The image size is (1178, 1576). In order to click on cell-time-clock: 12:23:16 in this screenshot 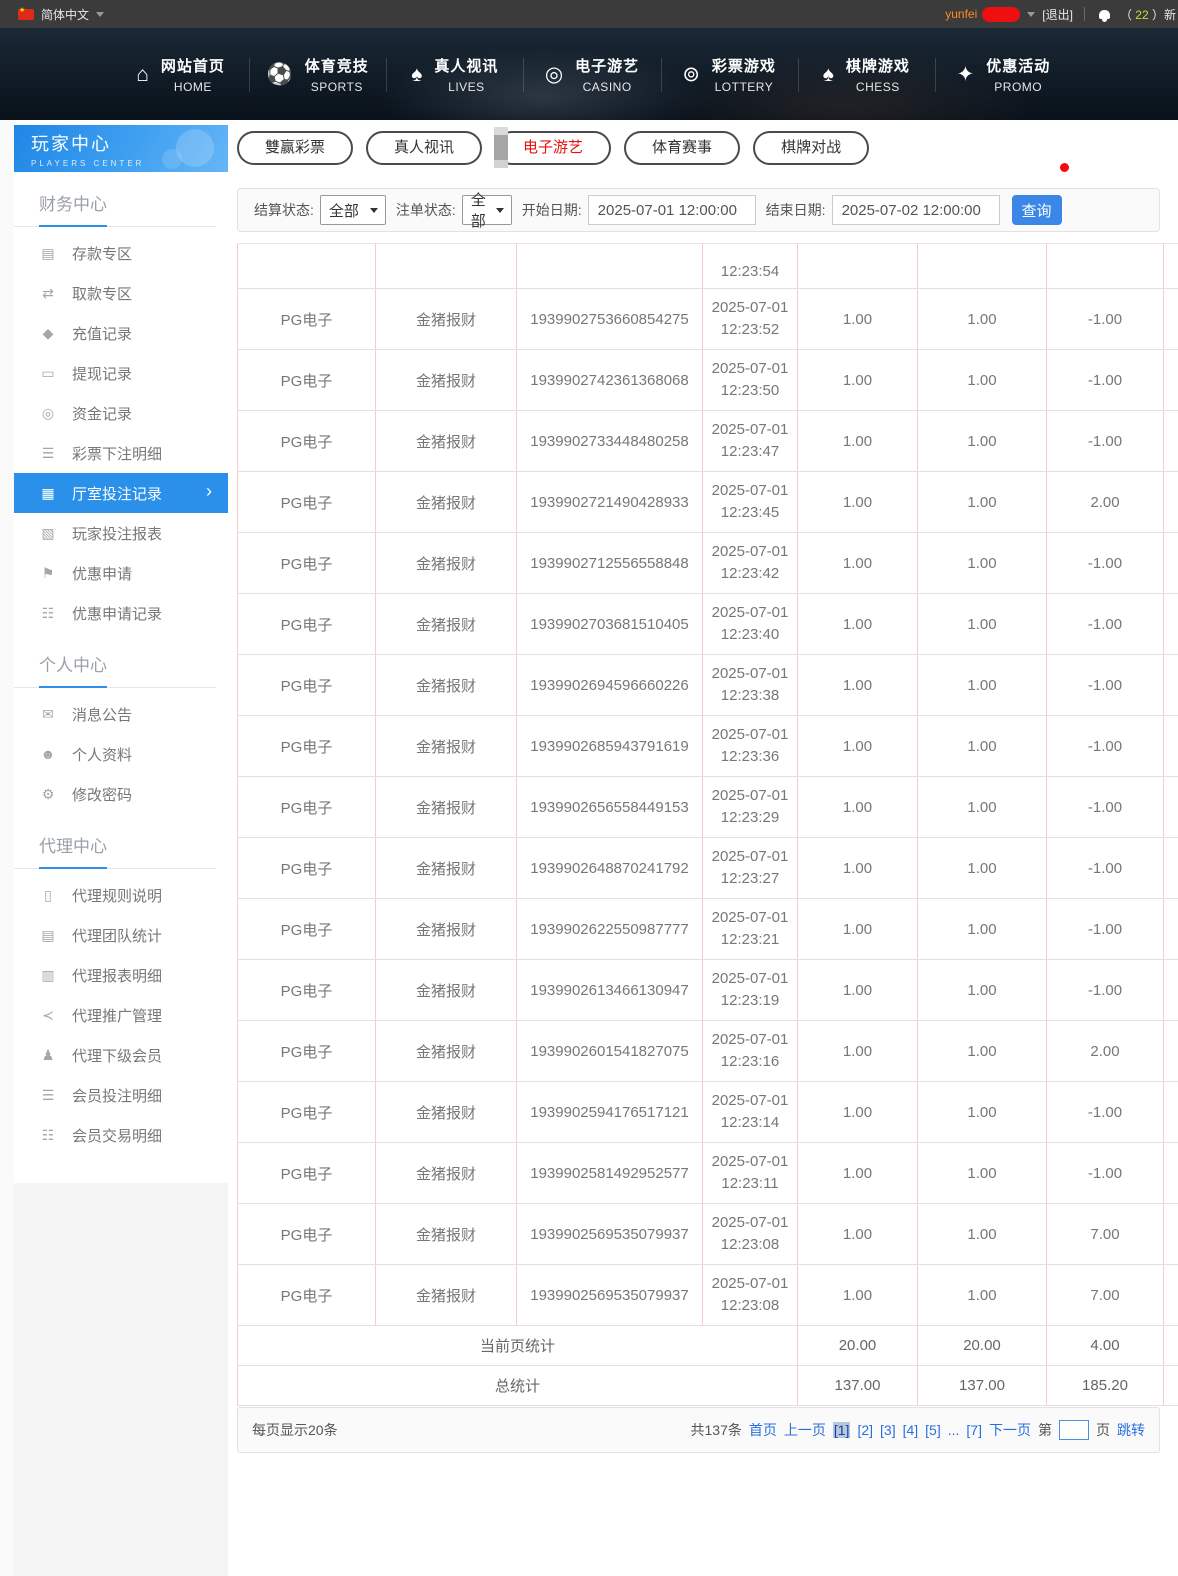, I will do `click(750, 1061)`.